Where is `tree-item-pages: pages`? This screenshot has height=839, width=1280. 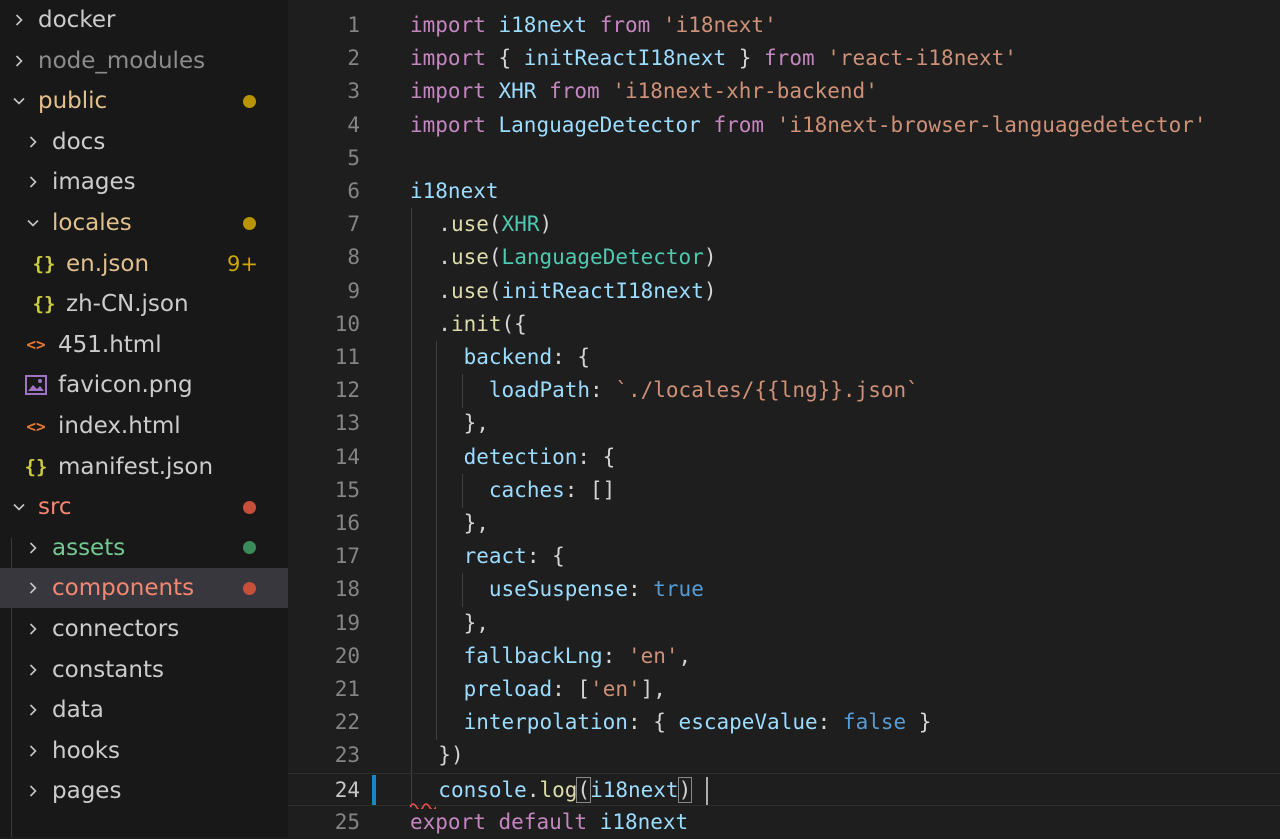
tree-item-pages: pages is located at coordinates (144, 791).